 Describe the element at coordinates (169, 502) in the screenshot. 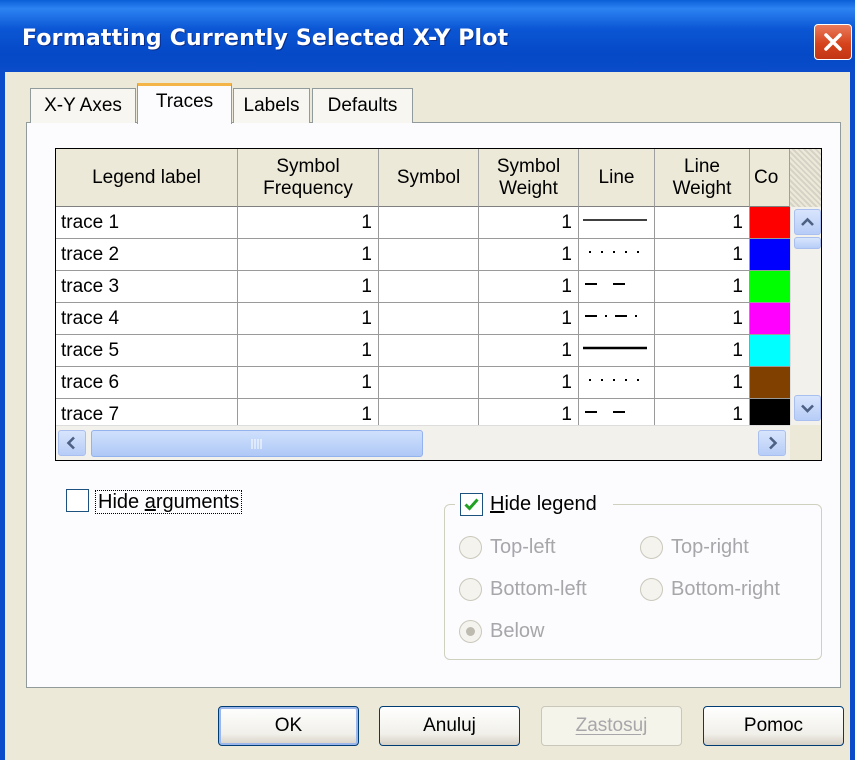

I see `hide-arguments-label: Hide arguments` at that location.